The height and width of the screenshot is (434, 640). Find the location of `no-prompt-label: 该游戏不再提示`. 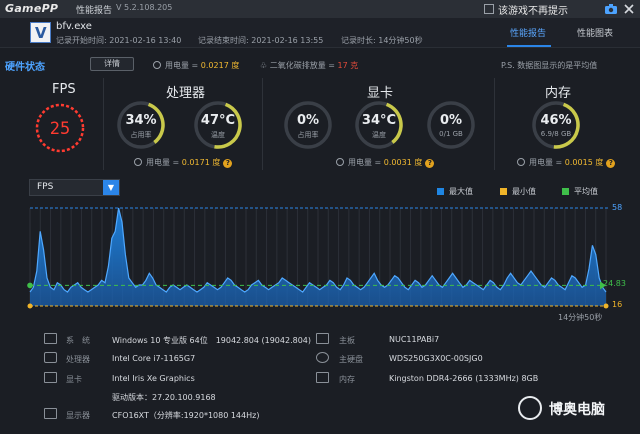

no-prompt-label: 该游戏不再提示 is located at coordinates (533, 9).